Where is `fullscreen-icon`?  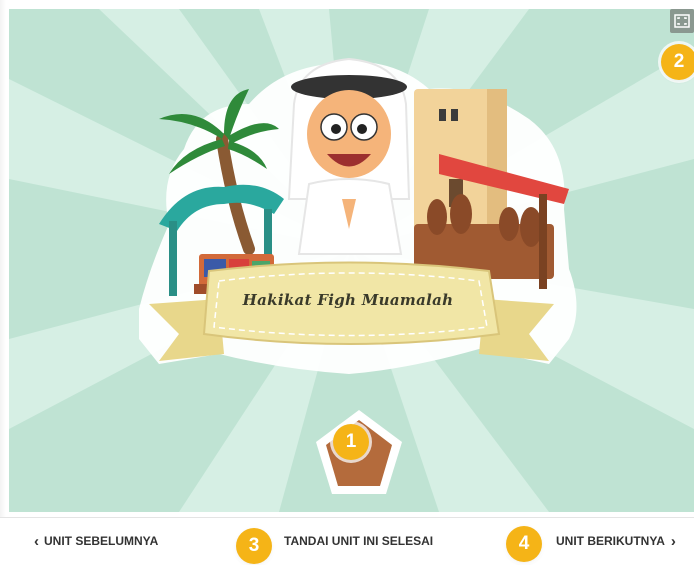 fullscreen-icon is located at coordinates (682, 21).